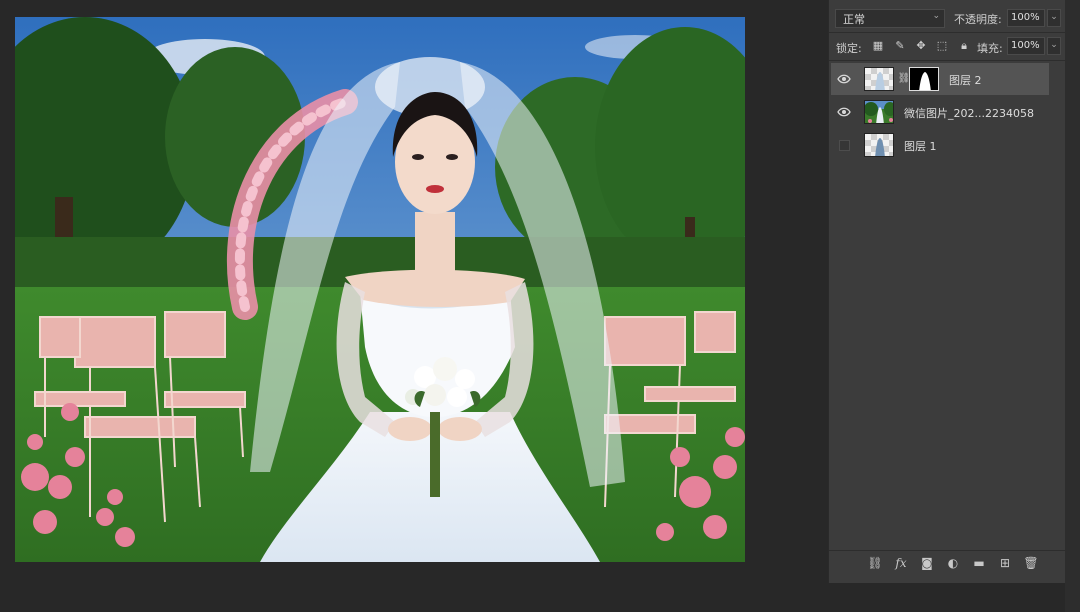 This screenshot has height=612, width=1080. I want to click on new-layer-icon: ⊞, so click(1005, 563).